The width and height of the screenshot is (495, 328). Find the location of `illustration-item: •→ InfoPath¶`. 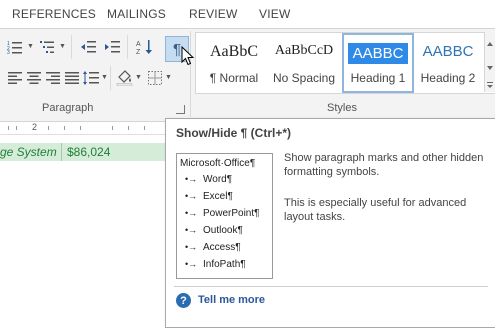

illustration-item: •→ InfoPath¶ is located at coordinates (215, 264).